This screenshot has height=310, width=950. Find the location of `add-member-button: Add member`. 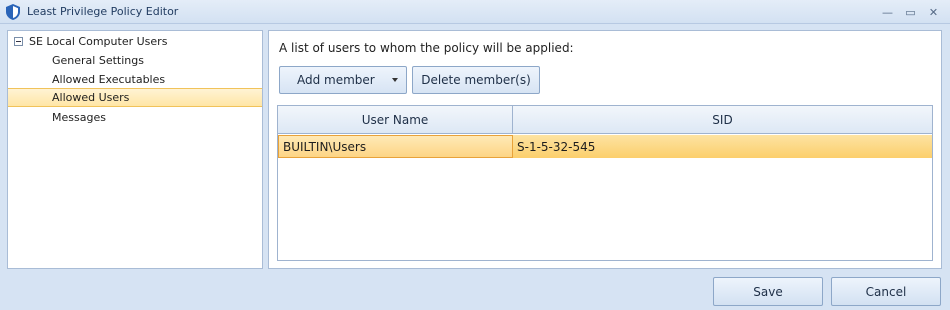

add-member-button: Add member is located at coordinates (343, 80).